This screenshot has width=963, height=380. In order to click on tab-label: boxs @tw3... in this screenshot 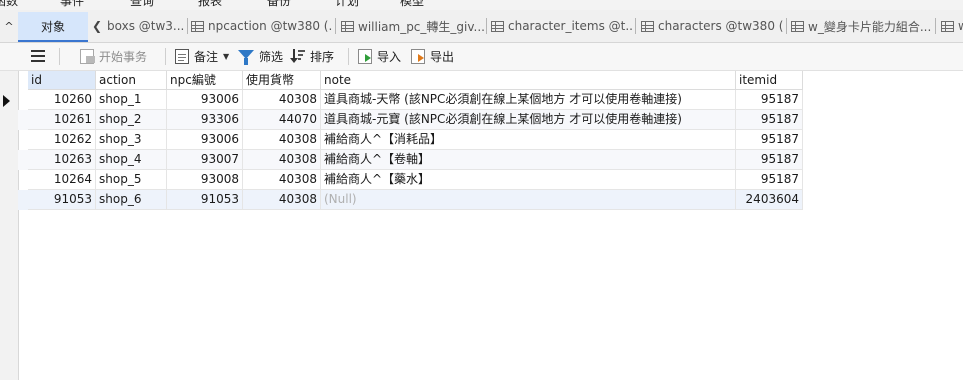, I will do `click(146, 26)`.